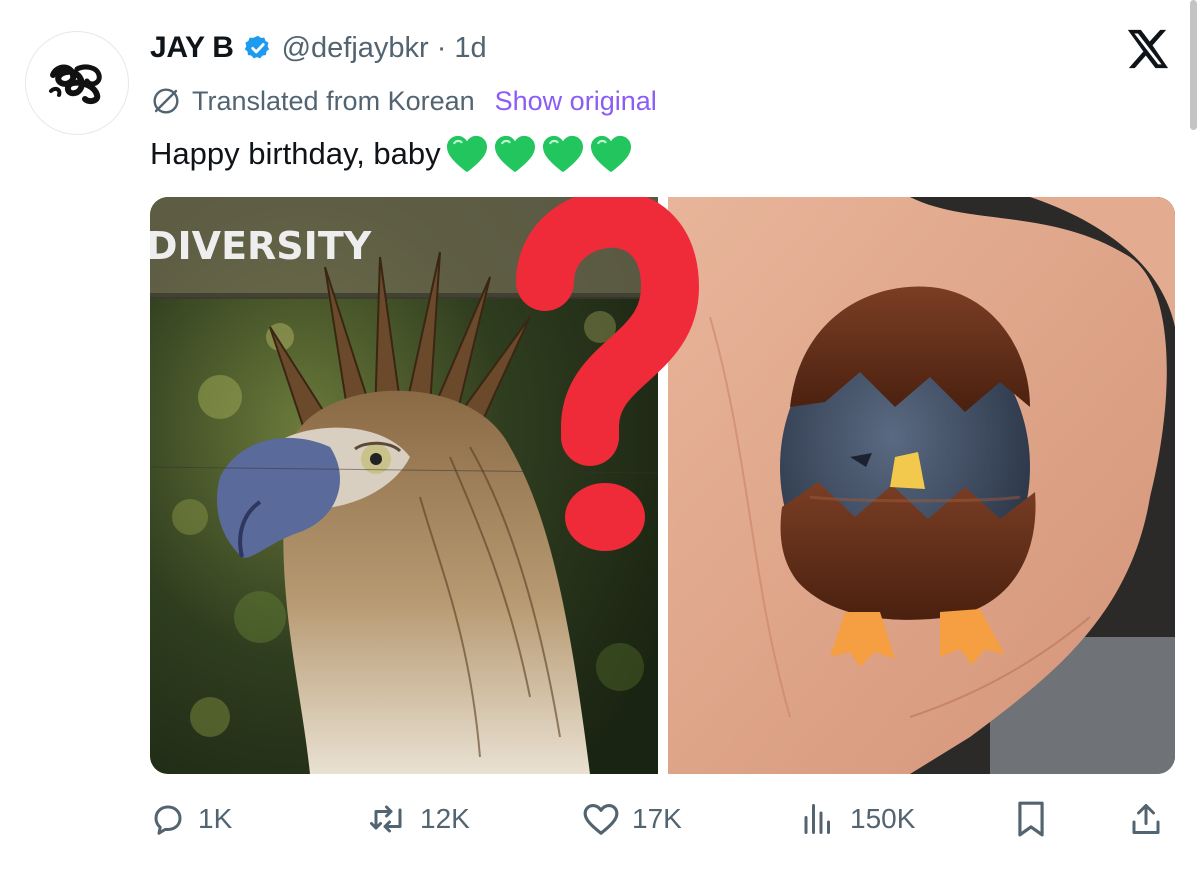  I want to click on reply-count: 1K, so click(215, 818).